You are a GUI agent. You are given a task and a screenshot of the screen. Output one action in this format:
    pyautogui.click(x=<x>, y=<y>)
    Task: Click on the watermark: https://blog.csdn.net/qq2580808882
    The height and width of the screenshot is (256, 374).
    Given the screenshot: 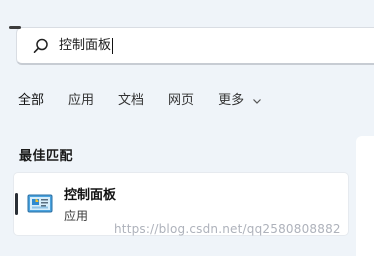 What is the action you would take?
    pyautogui.click(x=227, y=229)
    